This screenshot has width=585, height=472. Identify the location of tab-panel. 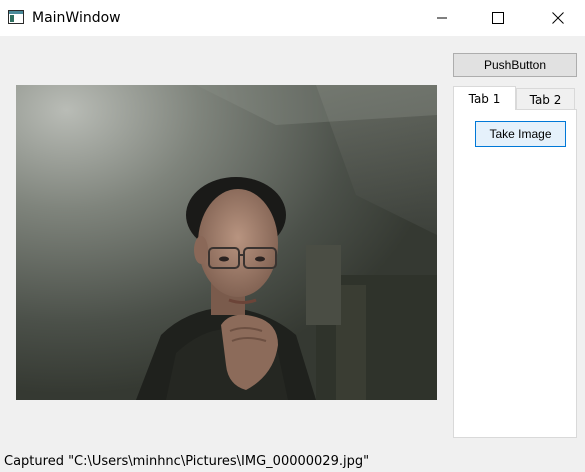
(515, 273).